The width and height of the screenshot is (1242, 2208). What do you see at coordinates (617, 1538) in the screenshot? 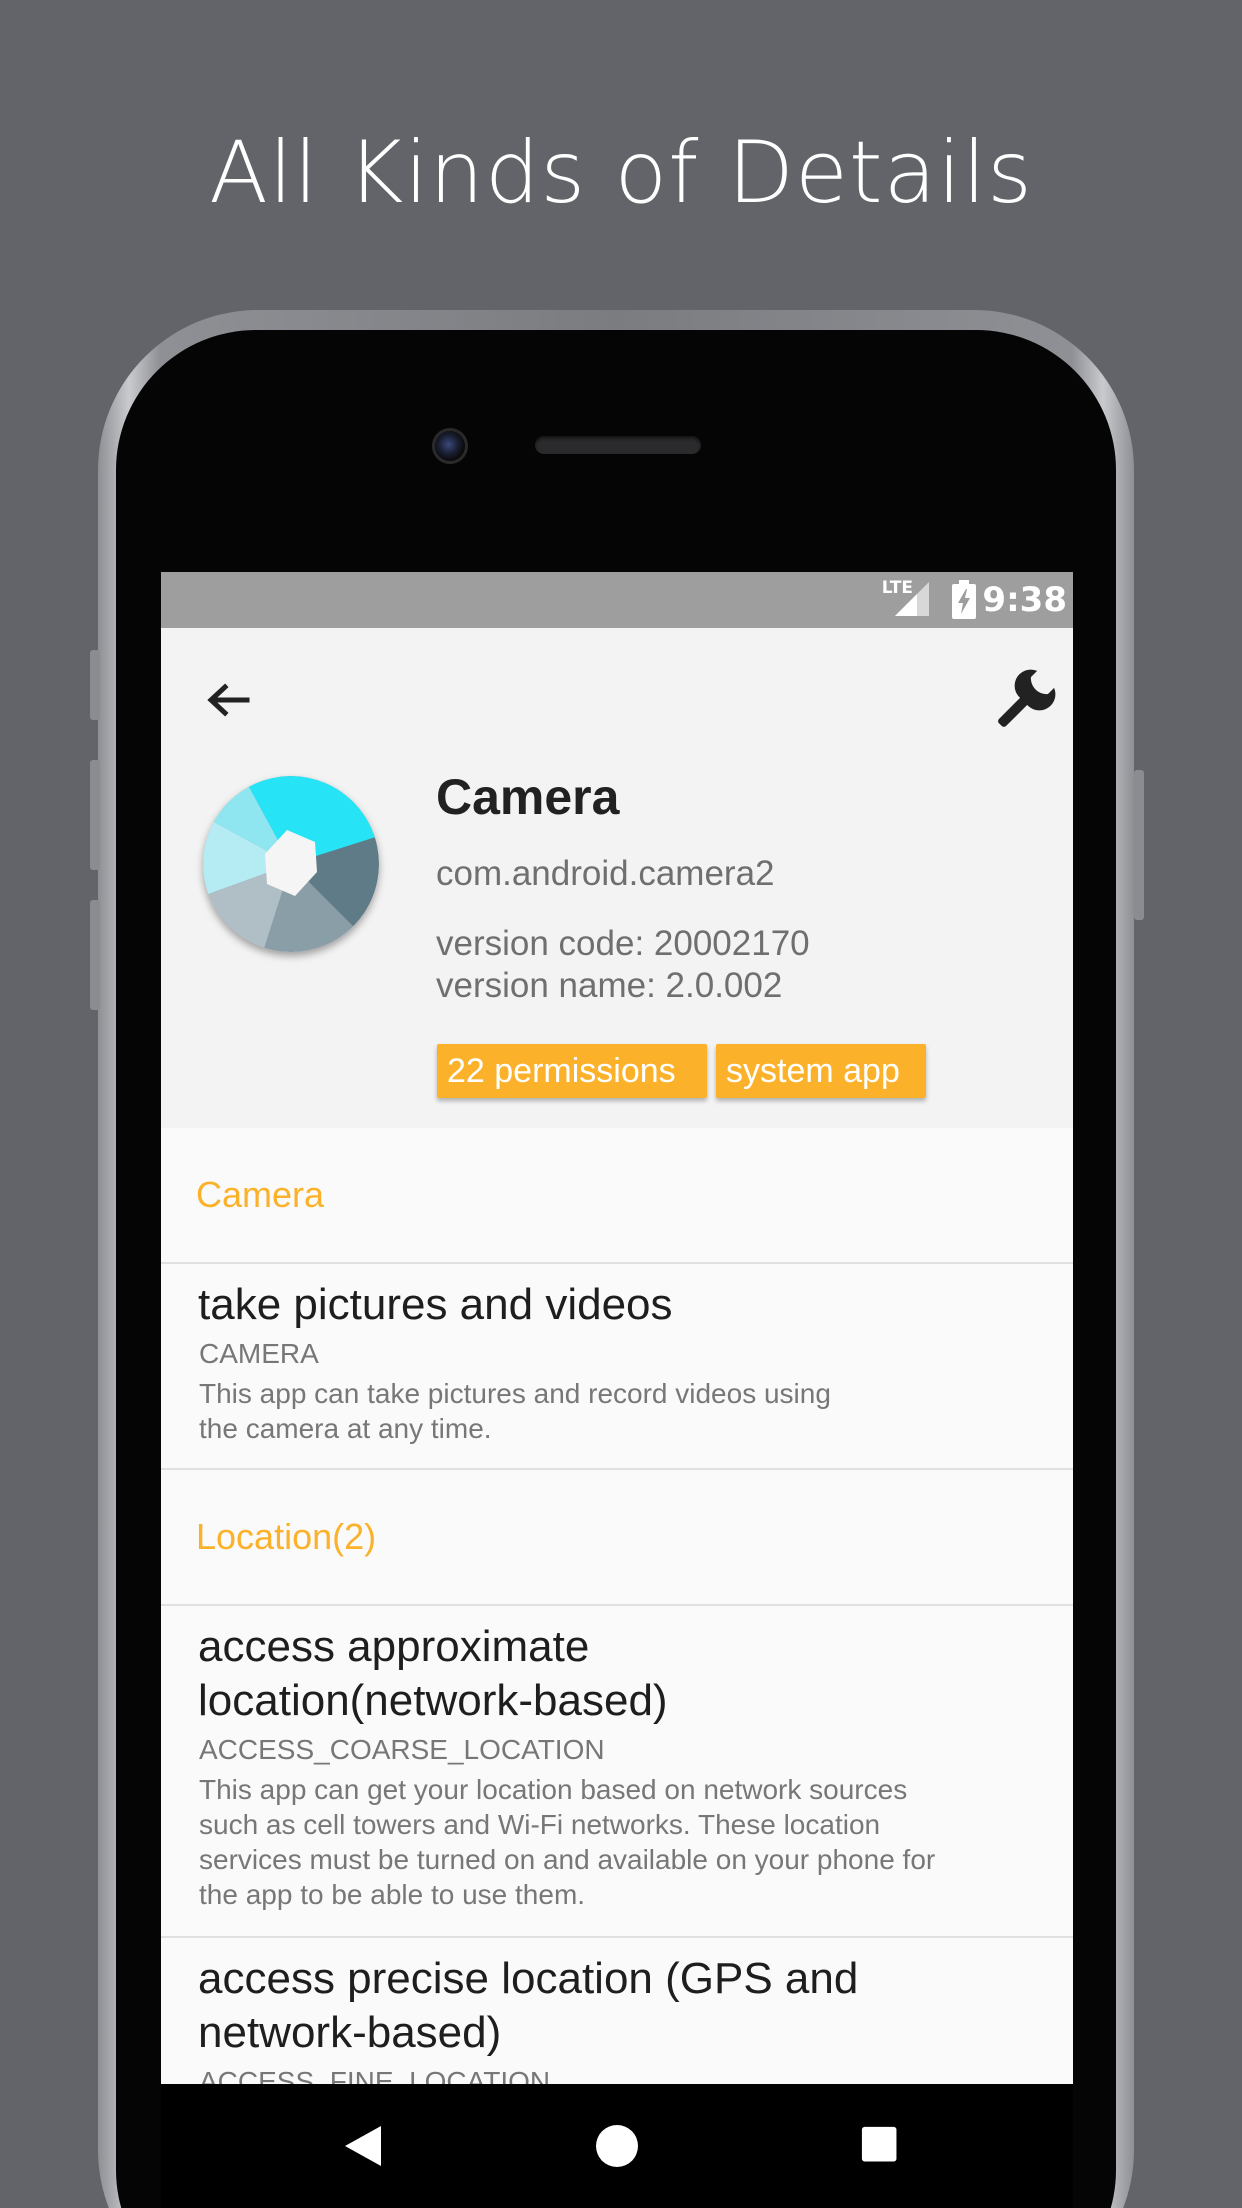
I see `section-header-location: Location(2)` at bounding box center [617, 1538].